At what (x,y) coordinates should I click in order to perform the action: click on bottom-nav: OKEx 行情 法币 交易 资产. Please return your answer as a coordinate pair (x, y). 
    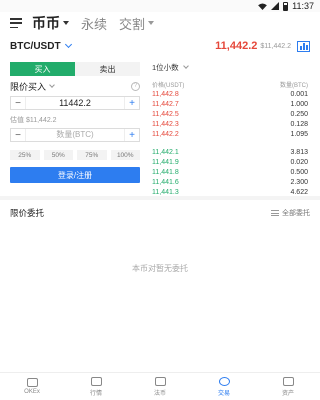
    Looking at the image, I should click on (160, 386).